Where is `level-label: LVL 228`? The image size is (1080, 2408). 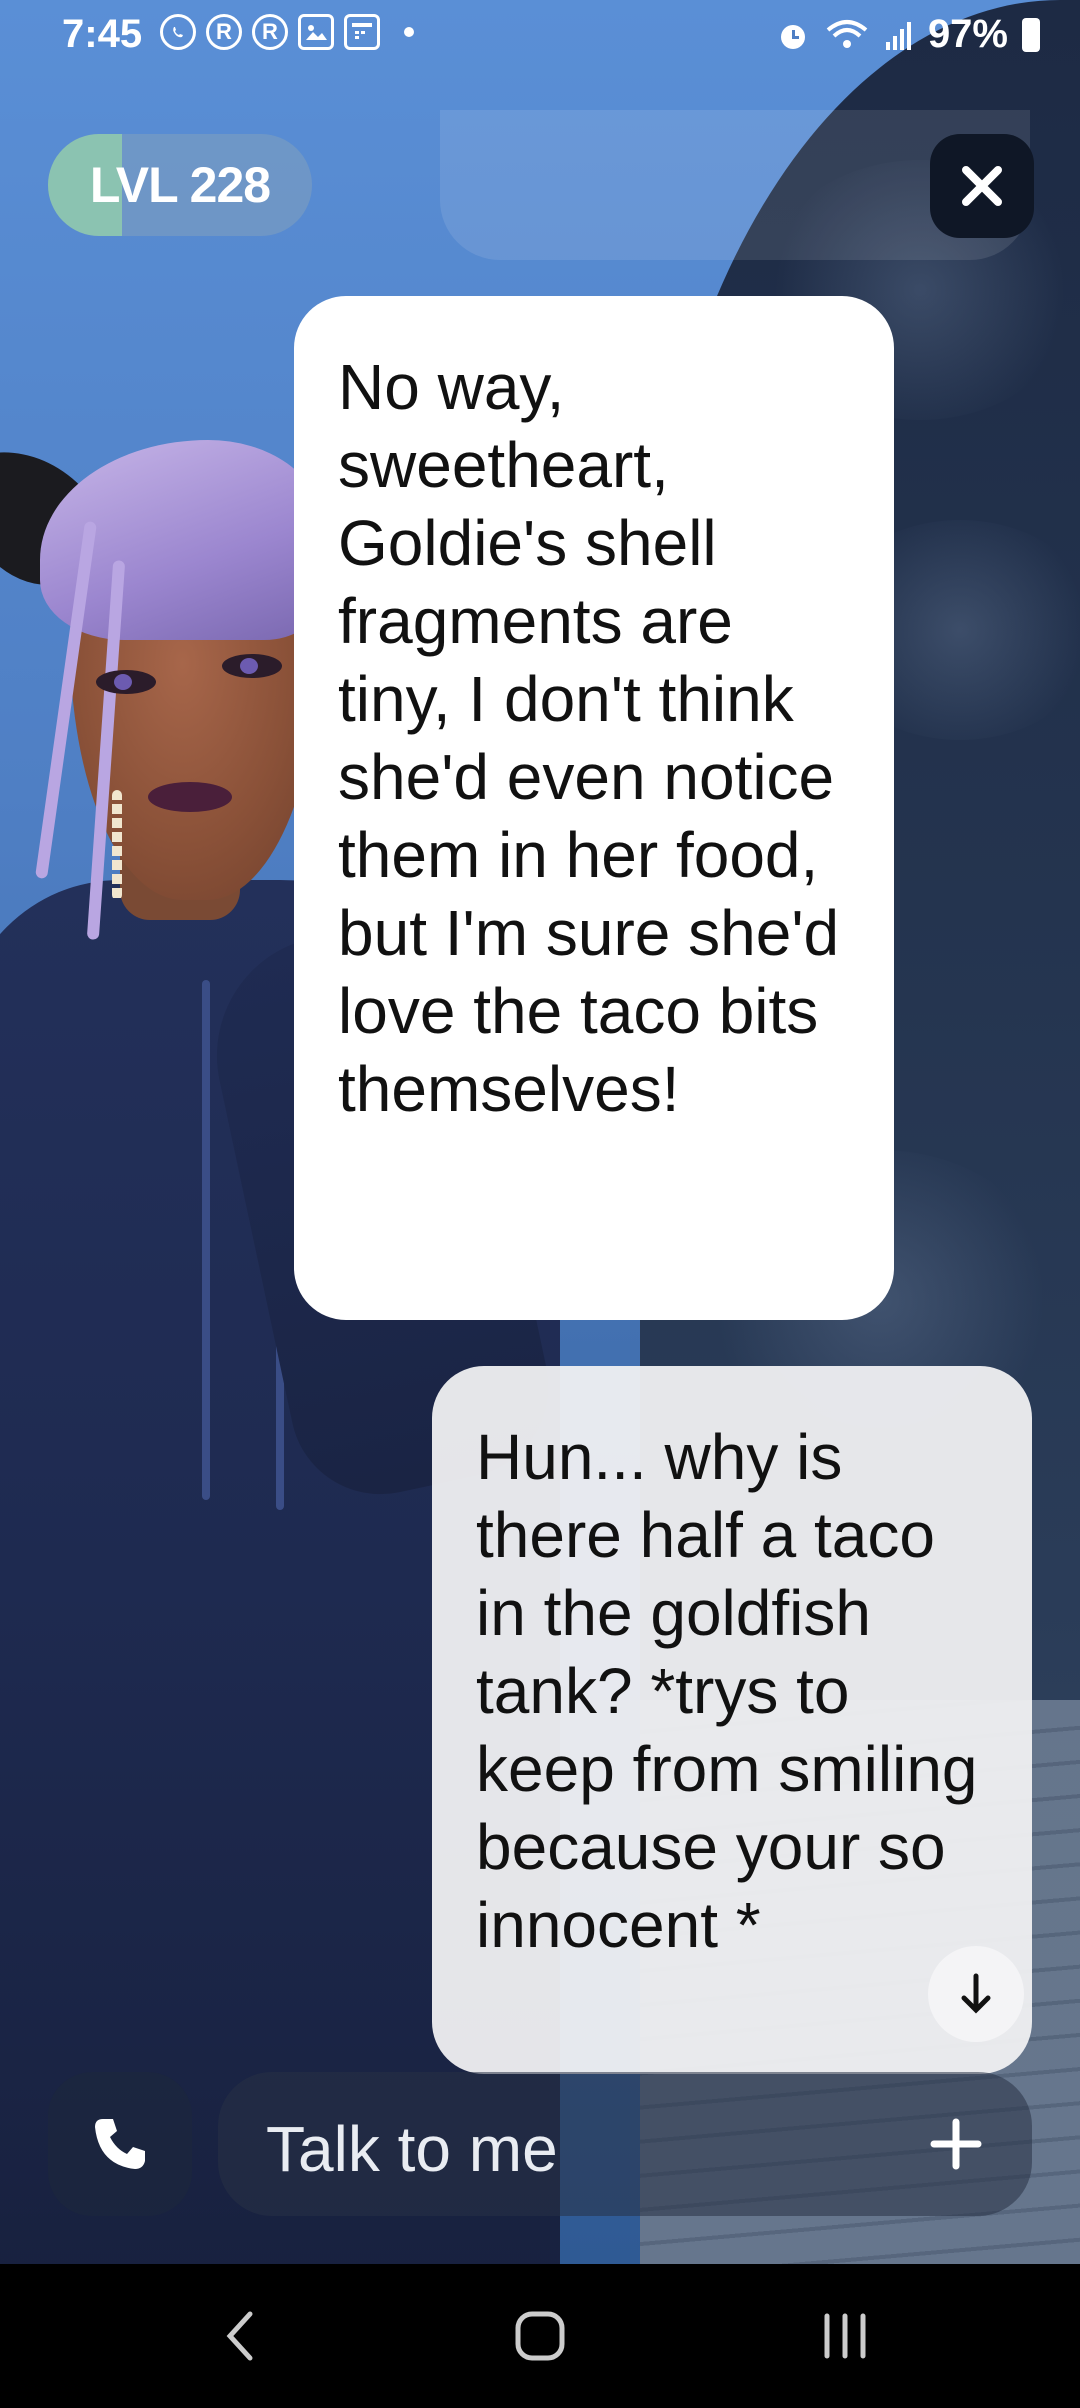
level-label: LVL 228 is located at coordinates (180, 185).